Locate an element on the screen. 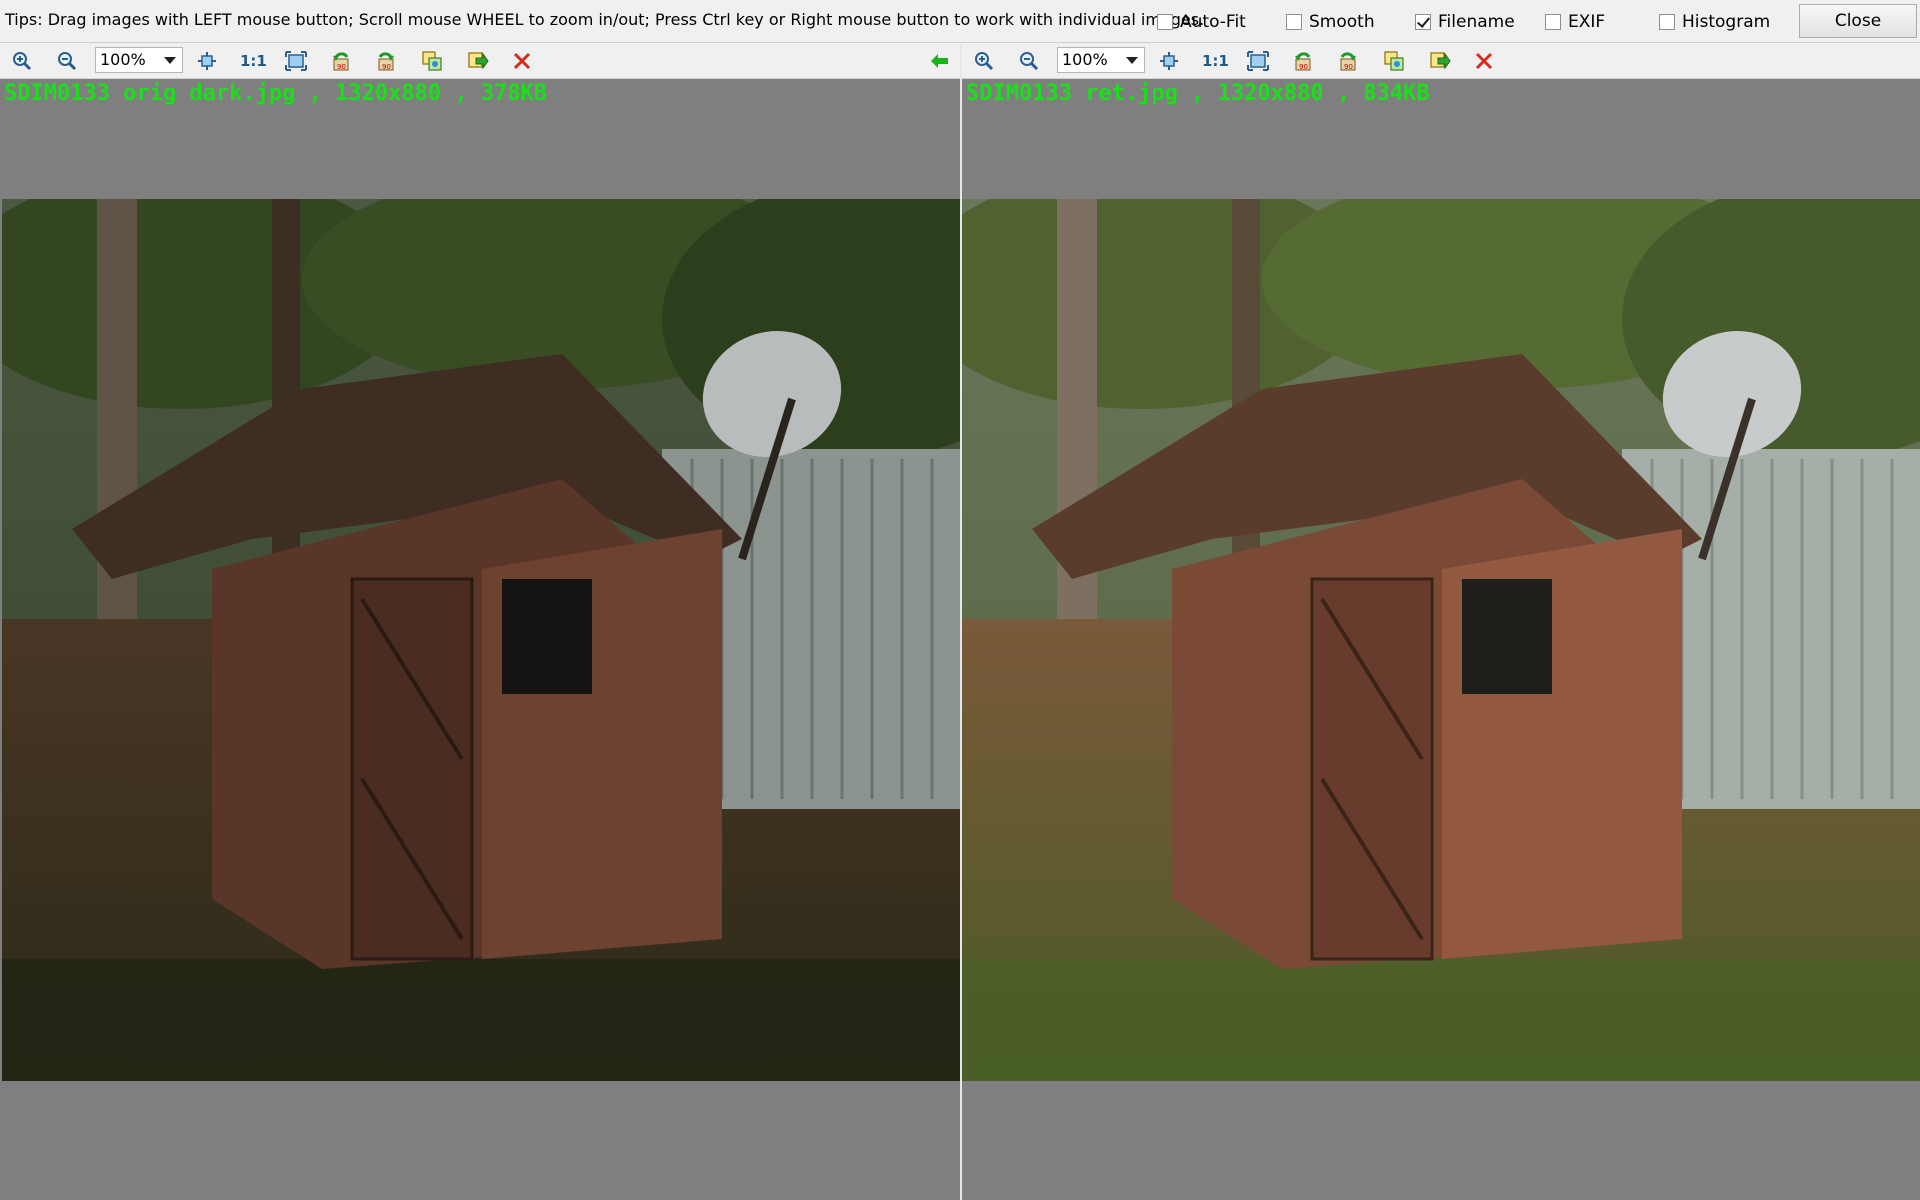  auto-fit-checkbox: Auto-Fit is located at coordinates (1201, 22).